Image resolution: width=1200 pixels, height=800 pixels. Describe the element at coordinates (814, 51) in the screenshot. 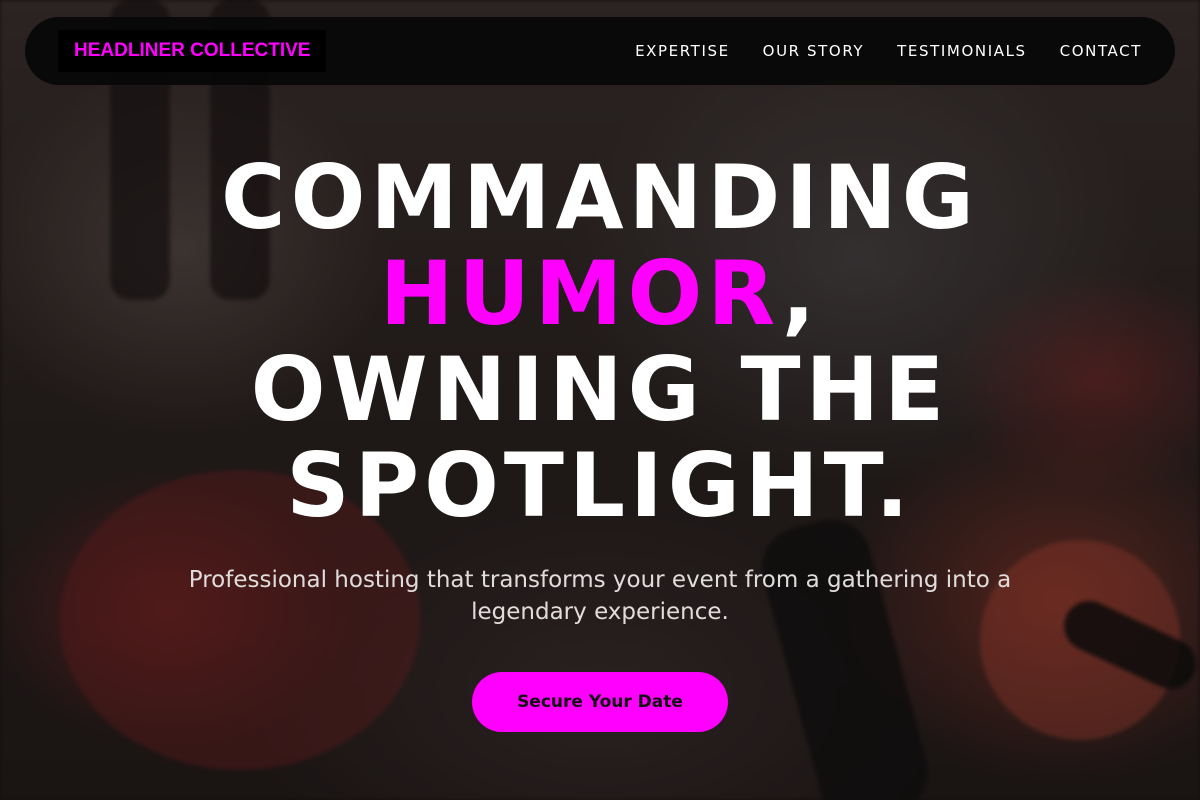

I see `nav-link-our-story: OUR STORY` at that location.